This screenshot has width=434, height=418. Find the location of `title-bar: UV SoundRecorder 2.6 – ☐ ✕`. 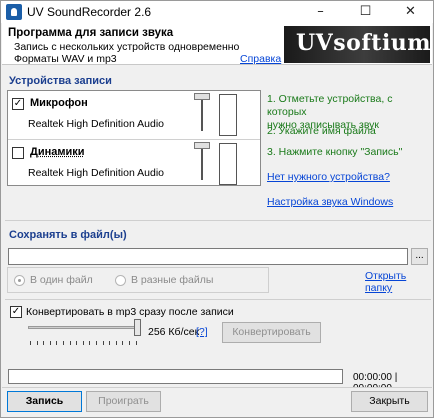

title-bar: UV SoundRecorder 2.6 – ☐ ✕ is located at coordinates (217, 12).